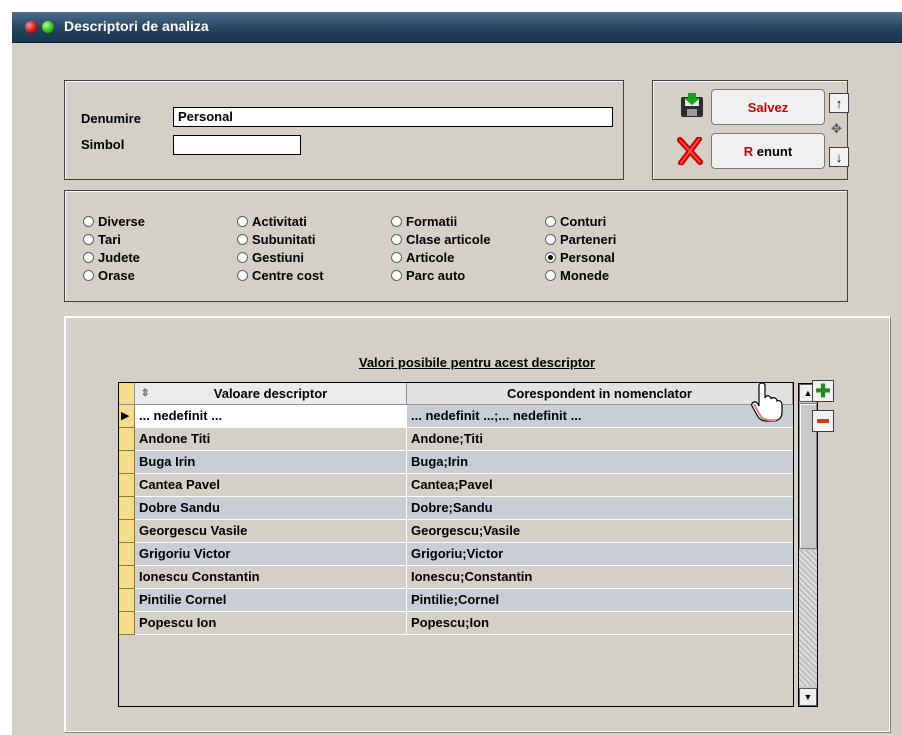  What do you see at coordinates (430, 257) in the screenshot?
I see `radio-option-label: Articole` at bounding box center [430, 257].